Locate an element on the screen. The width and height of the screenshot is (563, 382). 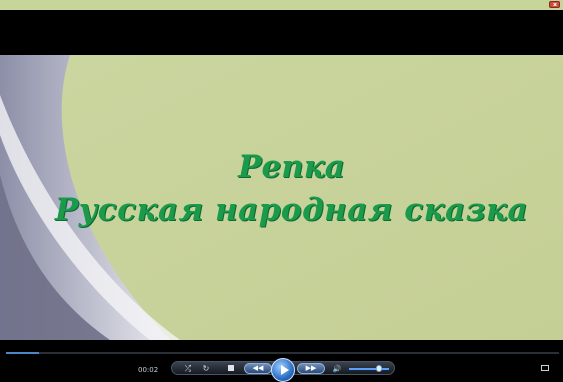
shuffle-icon: ⤮ is located at coordinates (188, 369).